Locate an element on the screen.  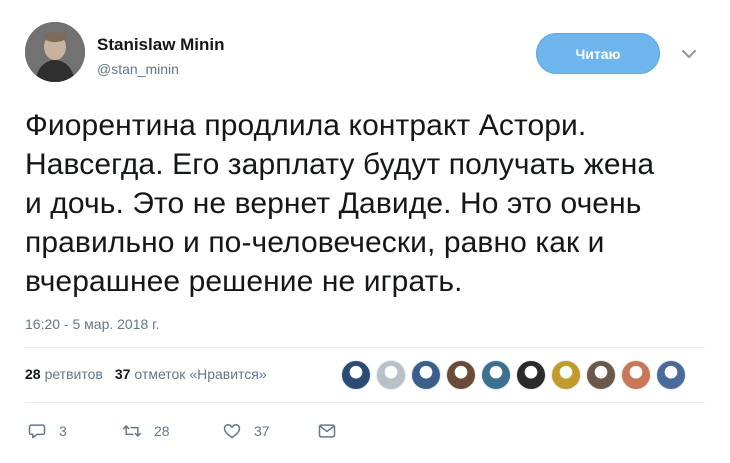
envelope-icon is located at coordinates (327, 431).